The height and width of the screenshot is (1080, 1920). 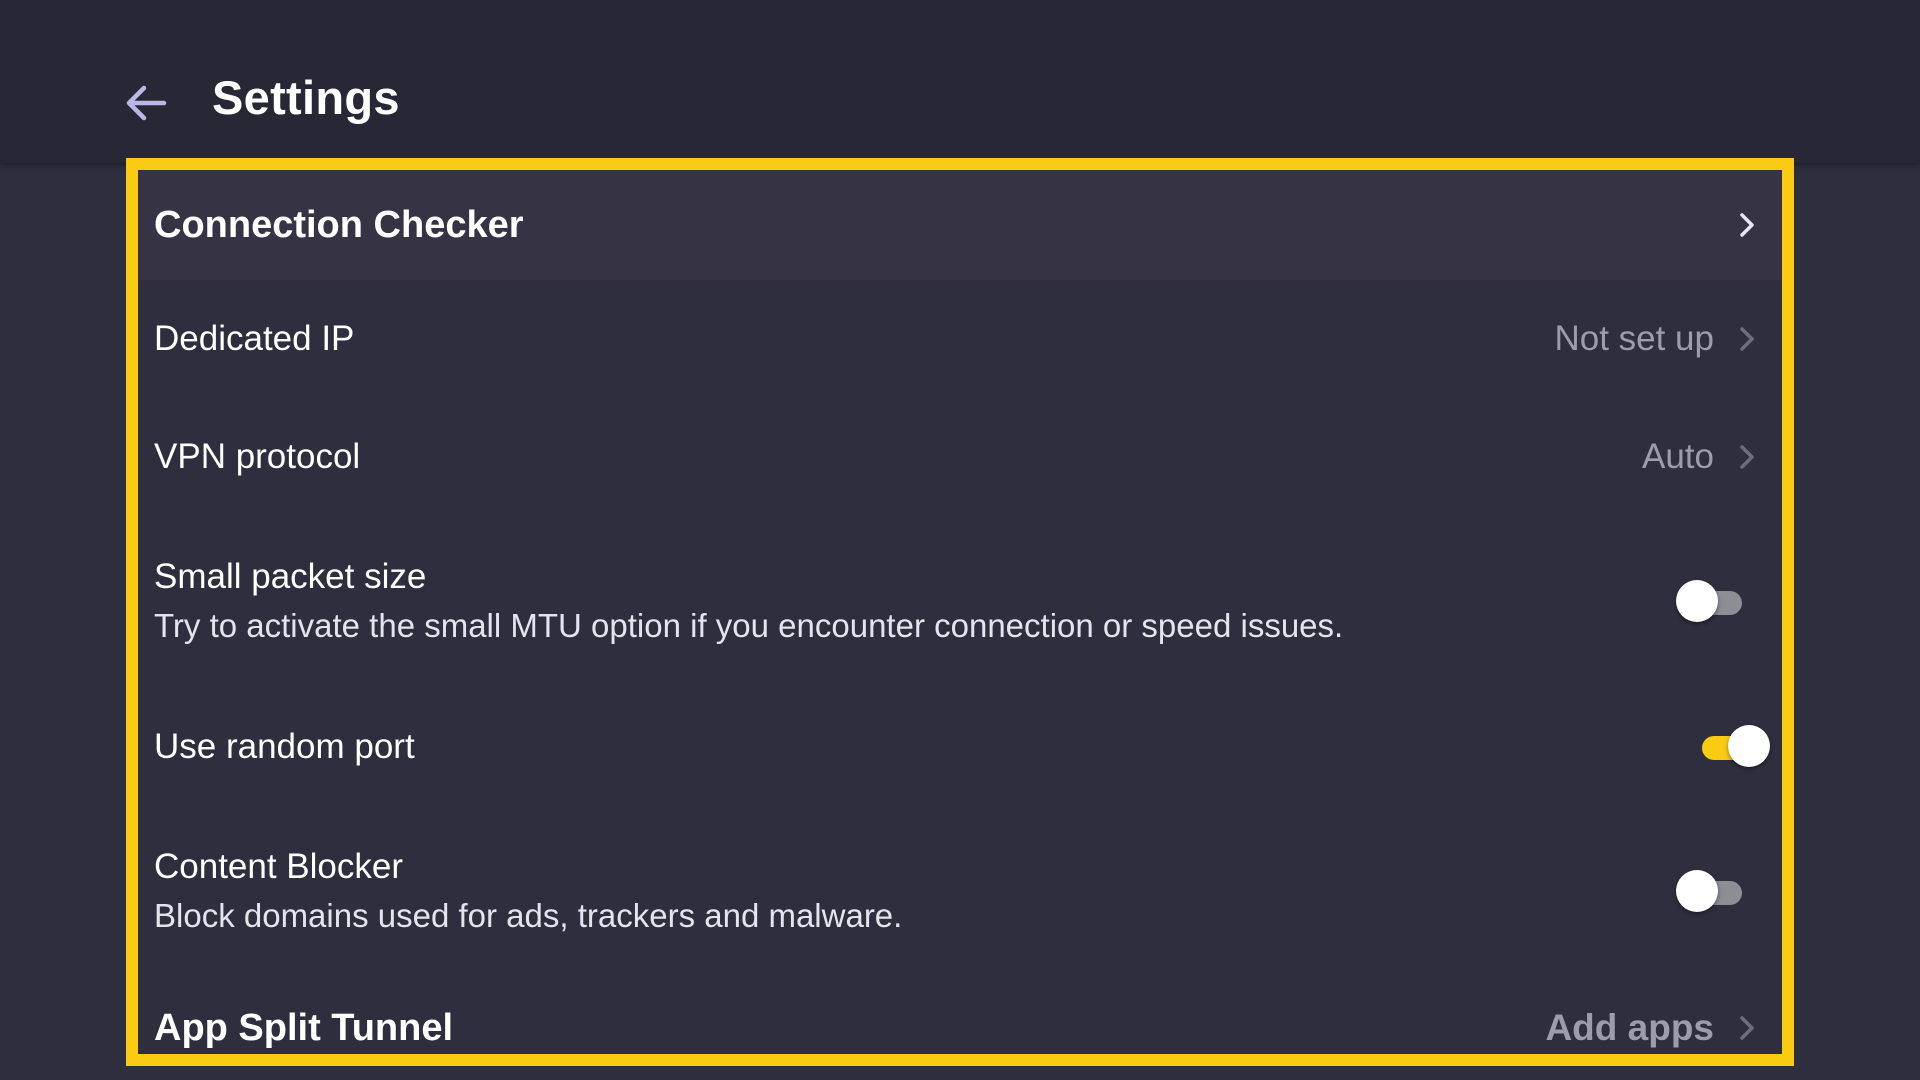 What do you see at coordinates (306, 97) in the screenshot?
I see `page-title: Settings` at bounding box center [306, 97].